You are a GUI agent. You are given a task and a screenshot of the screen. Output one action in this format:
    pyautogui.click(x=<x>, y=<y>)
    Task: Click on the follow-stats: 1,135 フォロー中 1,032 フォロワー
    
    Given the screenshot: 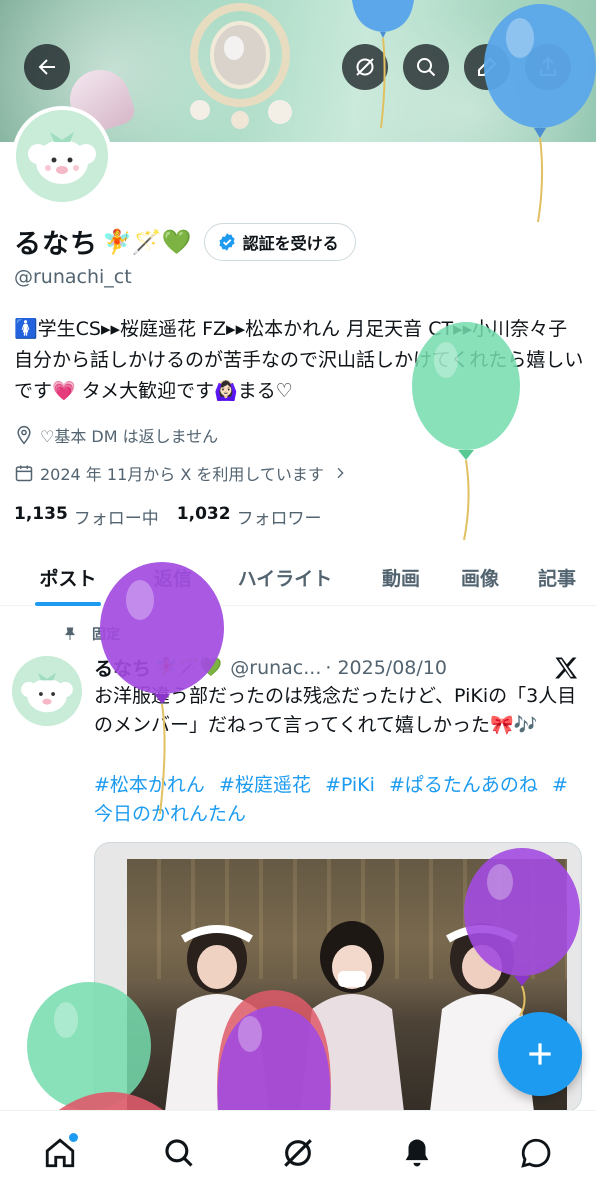 What is the action you would take?
    pyautogui.click(x=168, y=516)
    